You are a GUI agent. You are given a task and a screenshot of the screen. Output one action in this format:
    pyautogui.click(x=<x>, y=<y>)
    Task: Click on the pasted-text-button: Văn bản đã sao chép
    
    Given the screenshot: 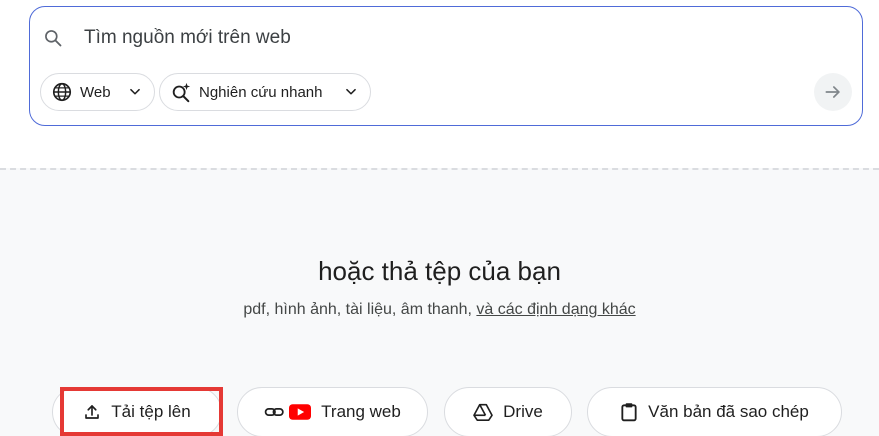 What is the action you would take?
    pyautogui.click(x=714, y=411)
    